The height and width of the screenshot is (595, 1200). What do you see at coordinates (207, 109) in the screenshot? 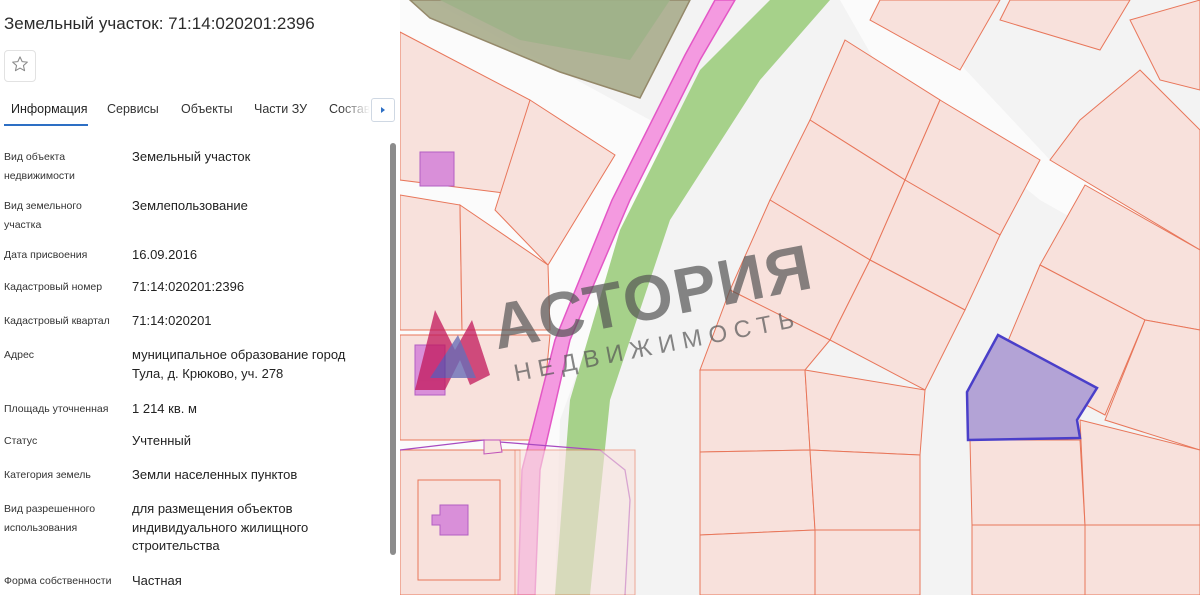
I see `tab-objects: Объекты` at bounding box center [207, 109].